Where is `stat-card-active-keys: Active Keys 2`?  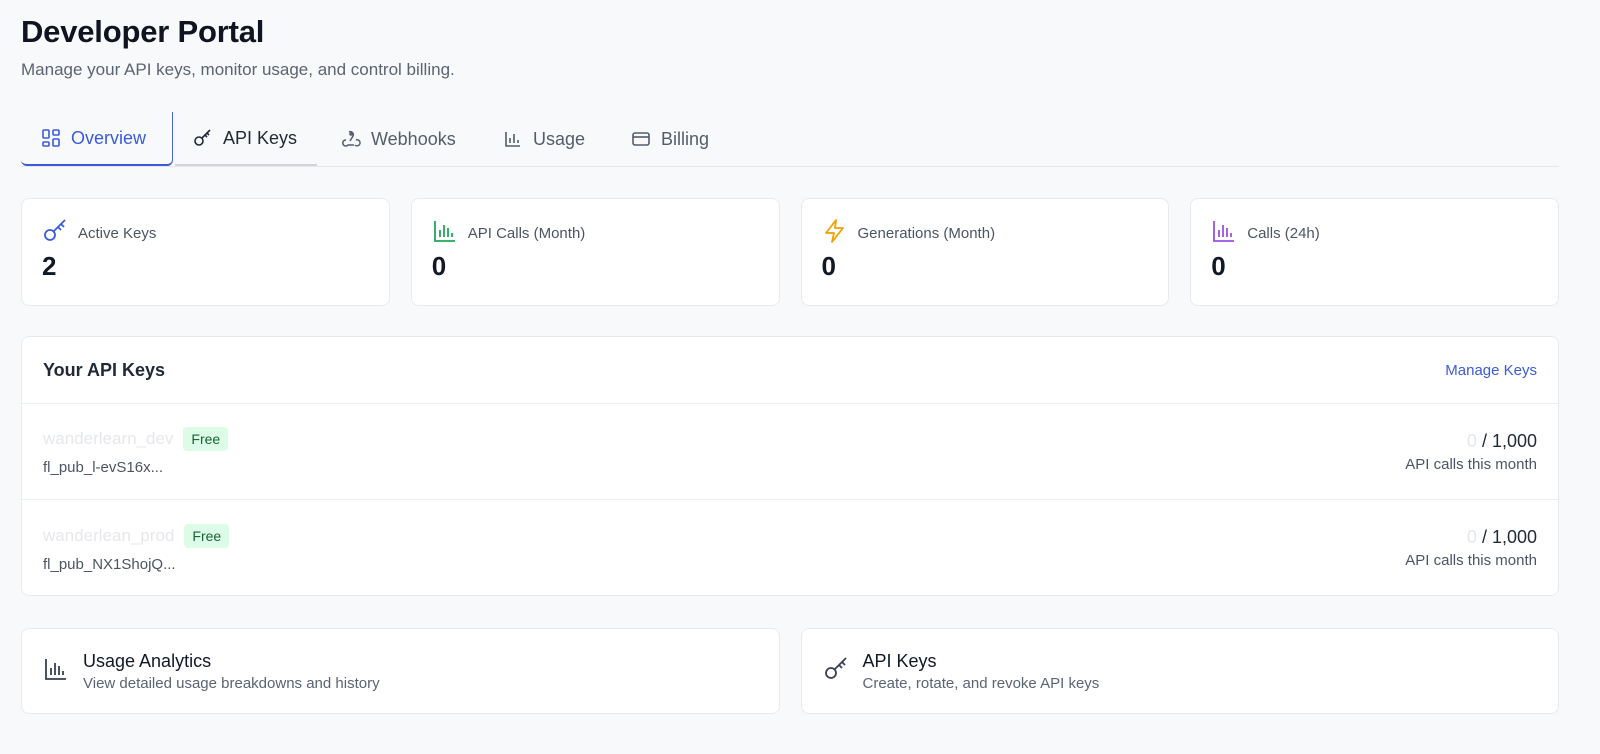
stat-card-active-keys: Active Keys 2 is located at coordinates (205, 252).